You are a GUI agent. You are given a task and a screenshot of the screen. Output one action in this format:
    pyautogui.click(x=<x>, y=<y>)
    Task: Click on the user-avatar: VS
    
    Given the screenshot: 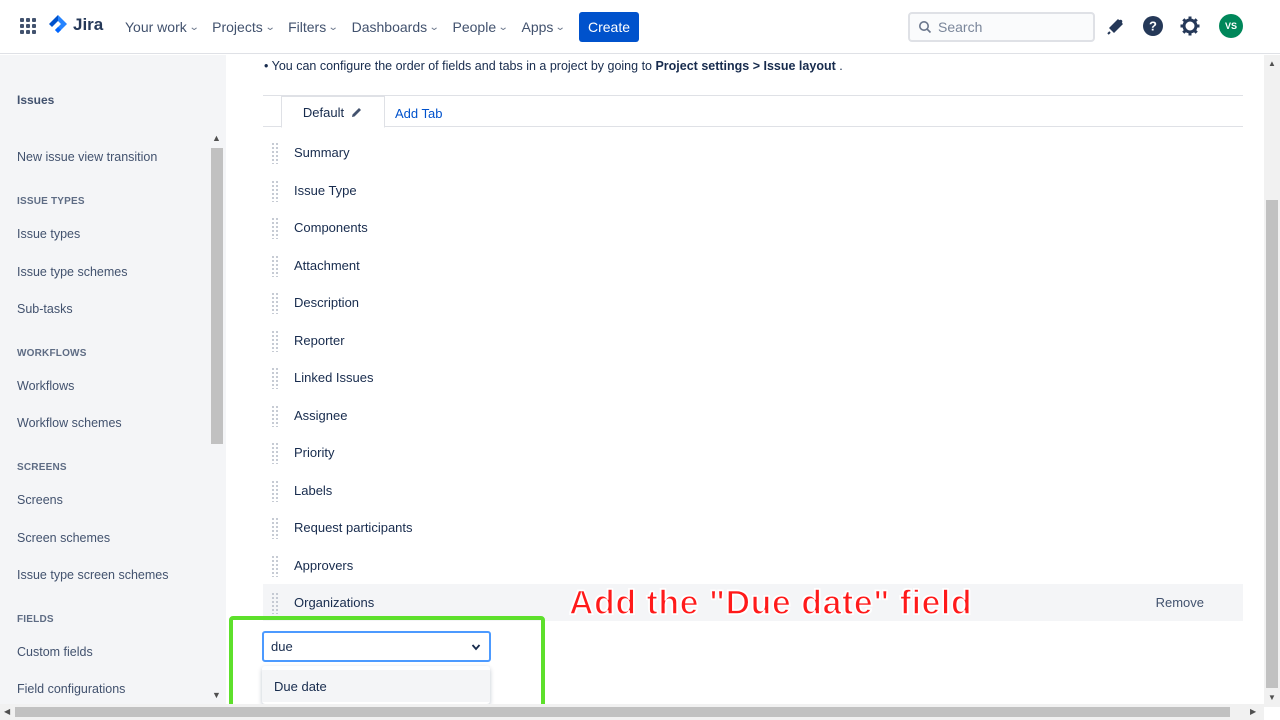 What is the action you would take?
    pyautogui.click(x=1231, y=26)
    